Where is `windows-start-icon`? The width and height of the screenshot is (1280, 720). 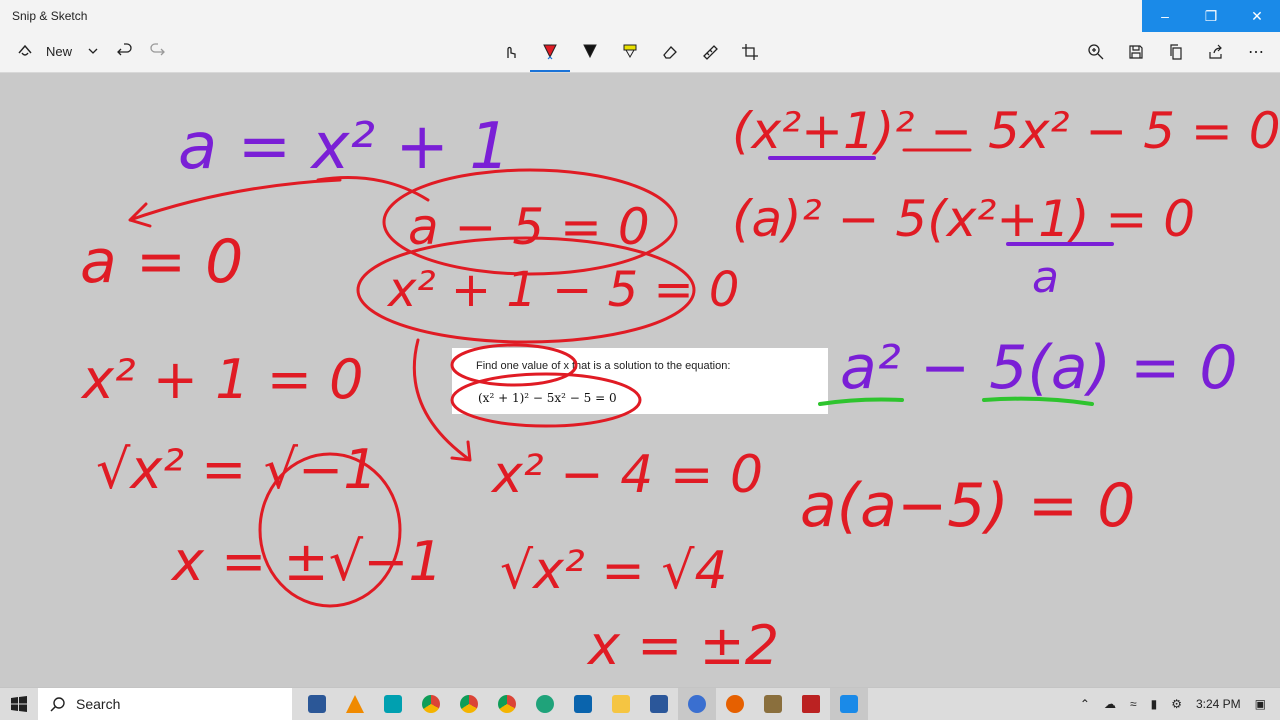
windows-start-icon is located at coordinates (19, 704).